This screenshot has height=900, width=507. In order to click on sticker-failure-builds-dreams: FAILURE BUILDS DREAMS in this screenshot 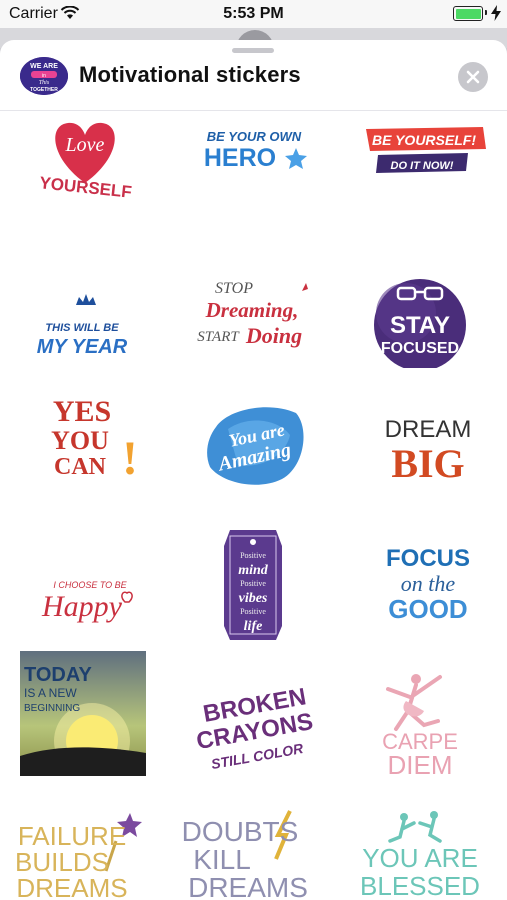, I will do `click(85, 850)`.